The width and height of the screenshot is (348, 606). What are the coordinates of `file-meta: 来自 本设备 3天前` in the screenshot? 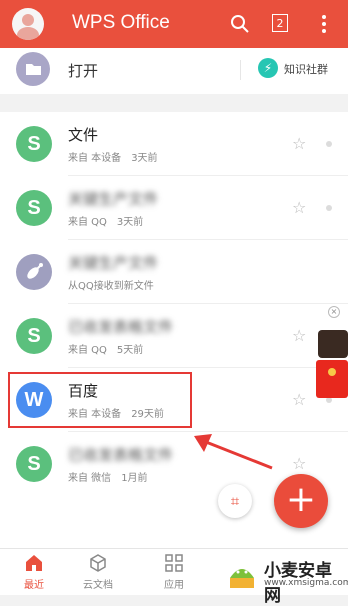 It's located at (113, 156).